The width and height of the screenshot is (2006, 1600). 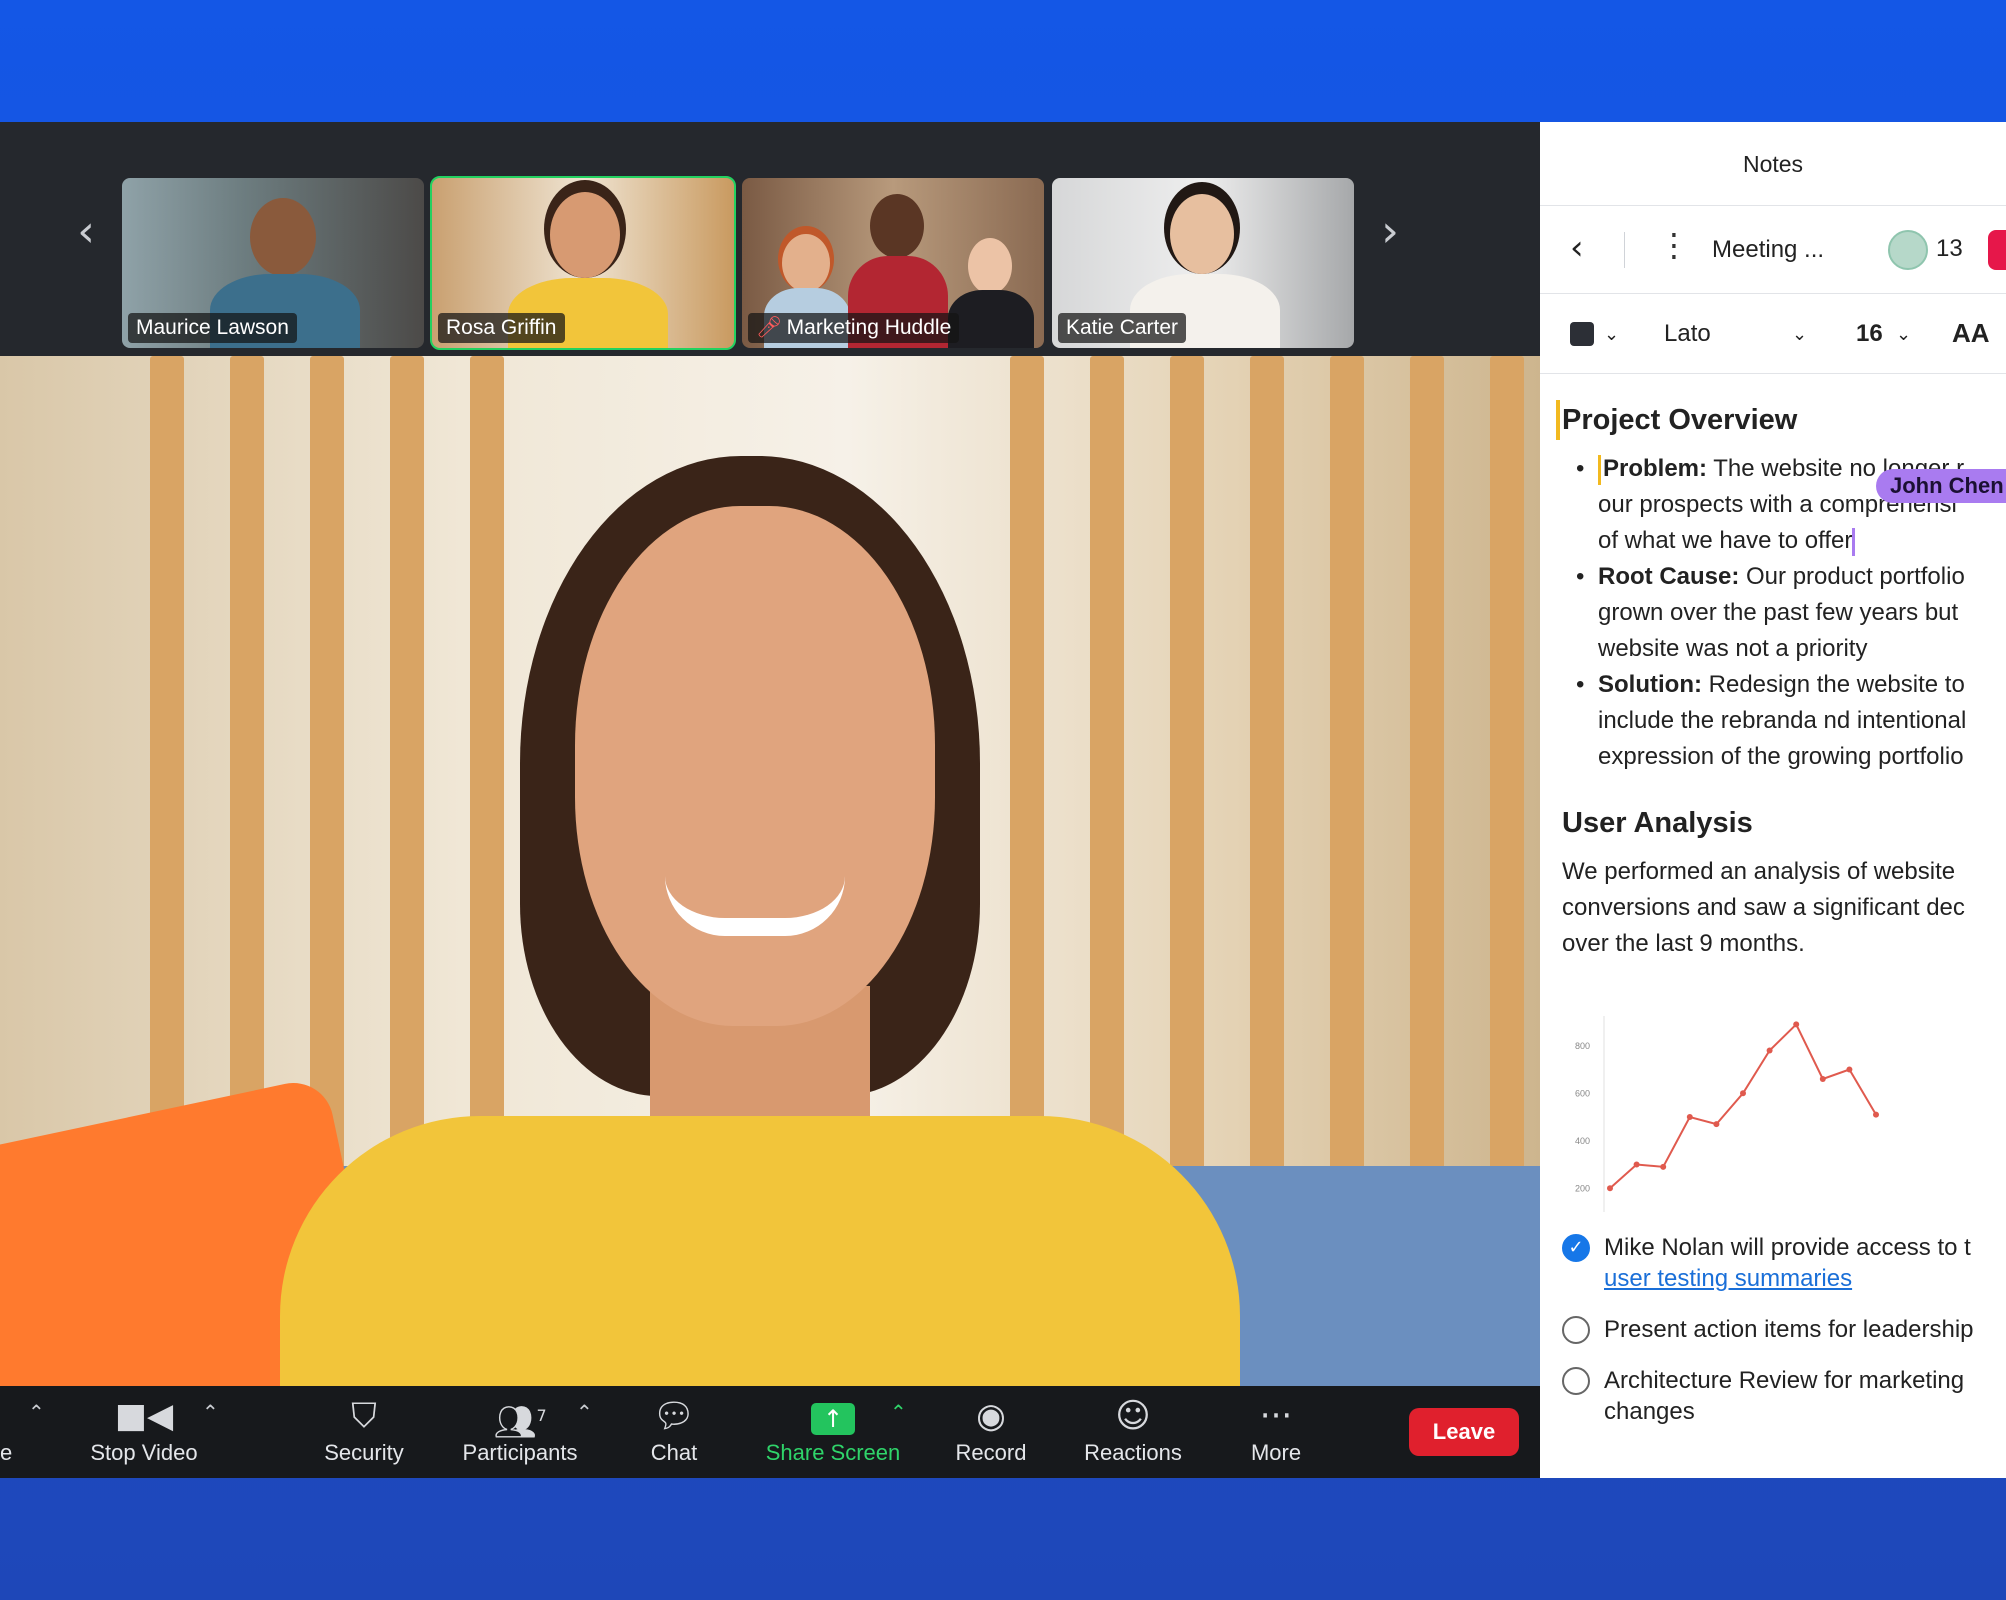 I want to click on notes-panel-title: Notes, so click(x=1773, y=164).